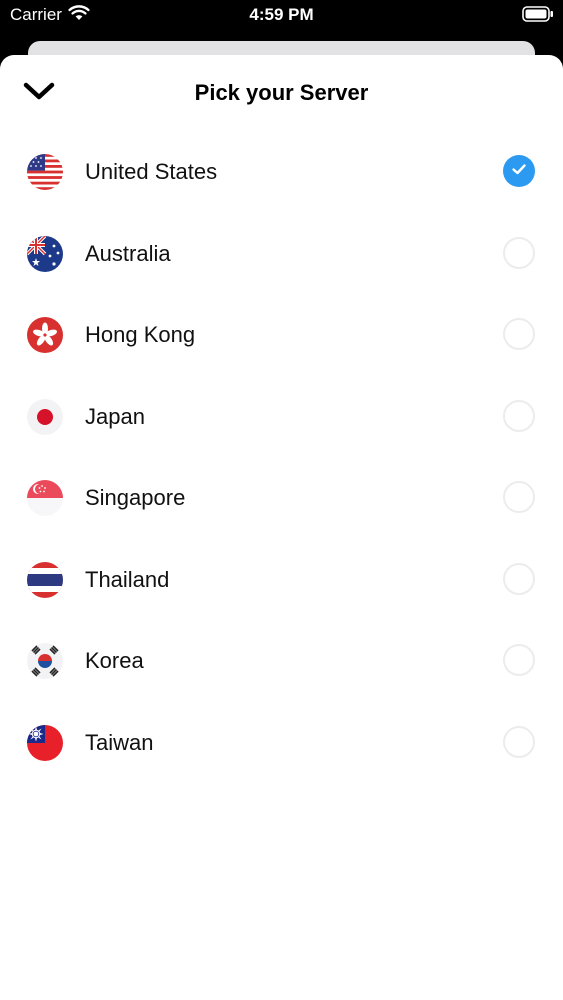 Image resolution: width=563 pixels, height=1000 pixels. I want to click on sg-flag-icon, so click(45, 498).